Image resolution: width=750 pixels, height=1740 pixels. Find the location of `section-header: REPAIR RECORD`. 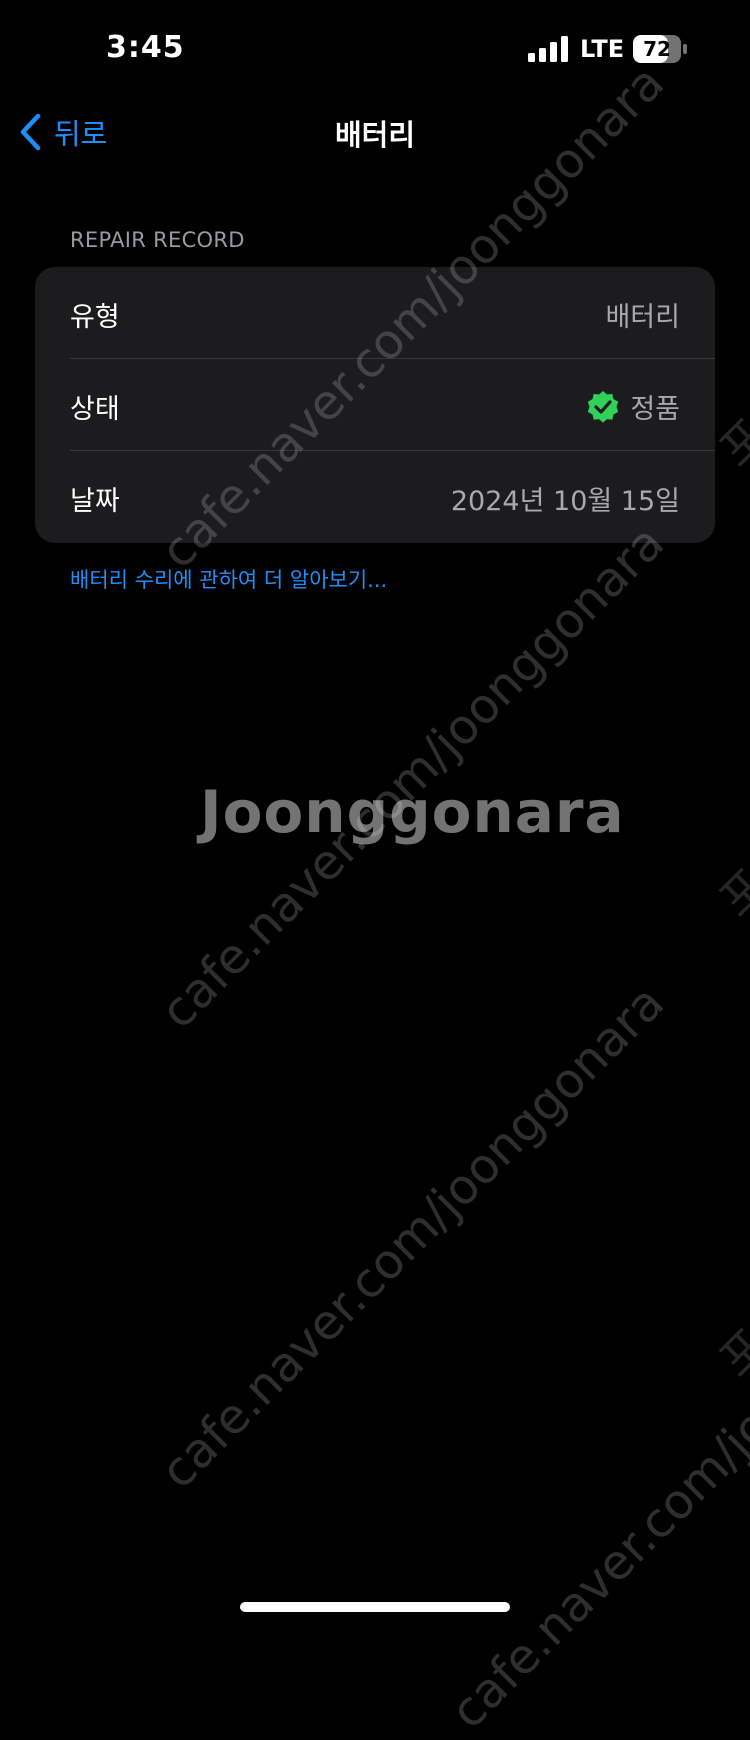

section-header: REPAIR RECORD is located at coordinates (157, 240).